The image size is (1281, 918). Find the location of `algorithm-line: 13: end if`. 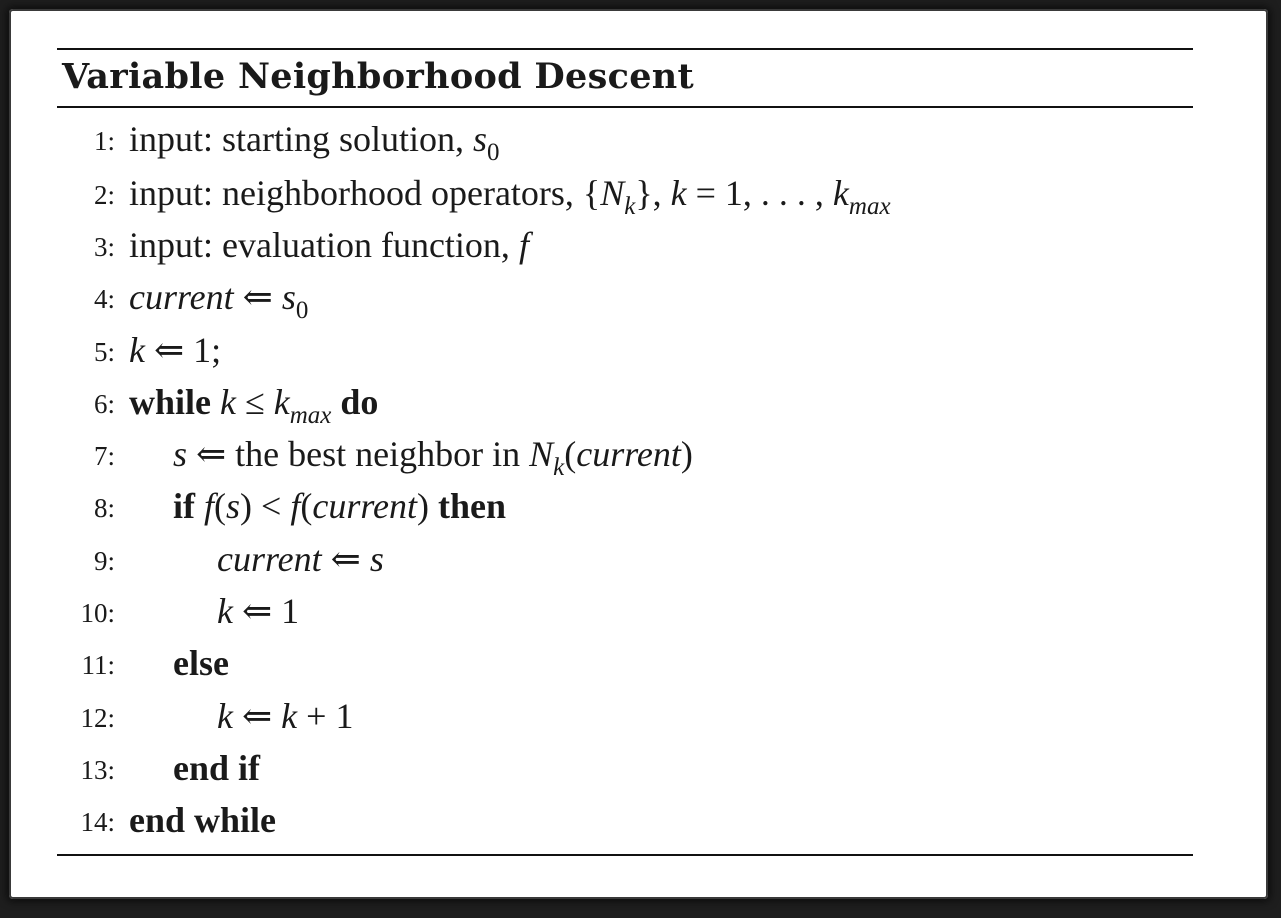

algorithm-line: 13: end if is located at coordinates (625, 768).